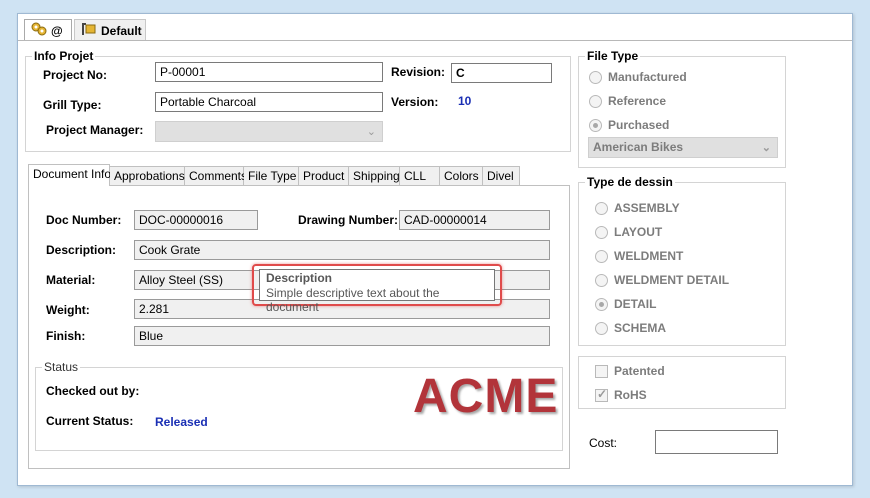 Image resolution: width=870 pixels, height=498 pixels. I want to click on acme-logo: ACME, so click(486, 396).